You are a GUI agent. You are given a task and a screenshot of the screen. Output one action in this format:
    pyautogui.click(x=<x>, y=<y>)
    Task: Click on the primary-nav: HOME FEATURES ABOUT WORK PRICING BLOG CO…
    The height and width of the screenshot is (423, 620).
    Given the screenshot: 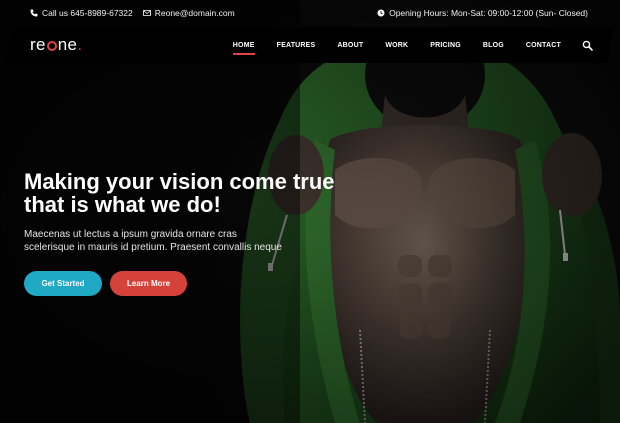 What is the action you would take?
    pyautogui.click(x=397, y=45)
    